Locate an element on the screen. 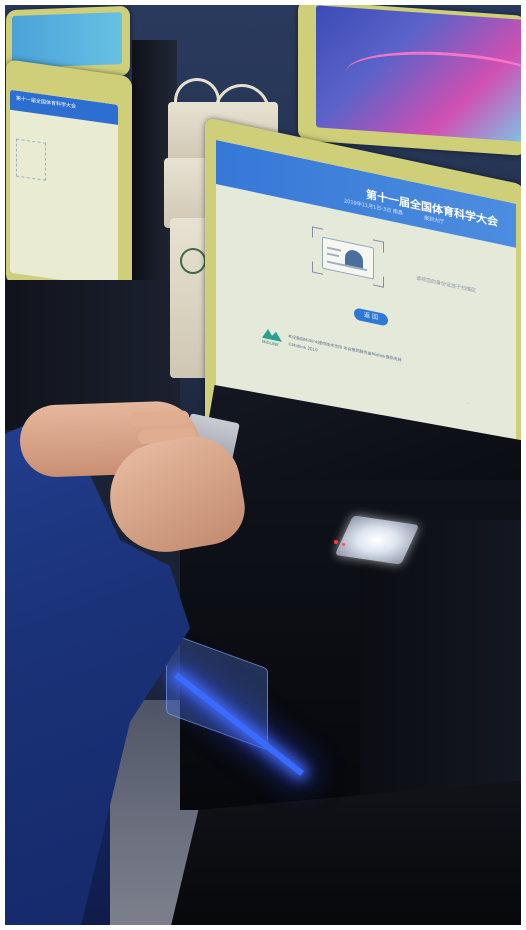 This screenshot has width=526, height=930. kiosk-body-side is located at coordinates (443, 670).